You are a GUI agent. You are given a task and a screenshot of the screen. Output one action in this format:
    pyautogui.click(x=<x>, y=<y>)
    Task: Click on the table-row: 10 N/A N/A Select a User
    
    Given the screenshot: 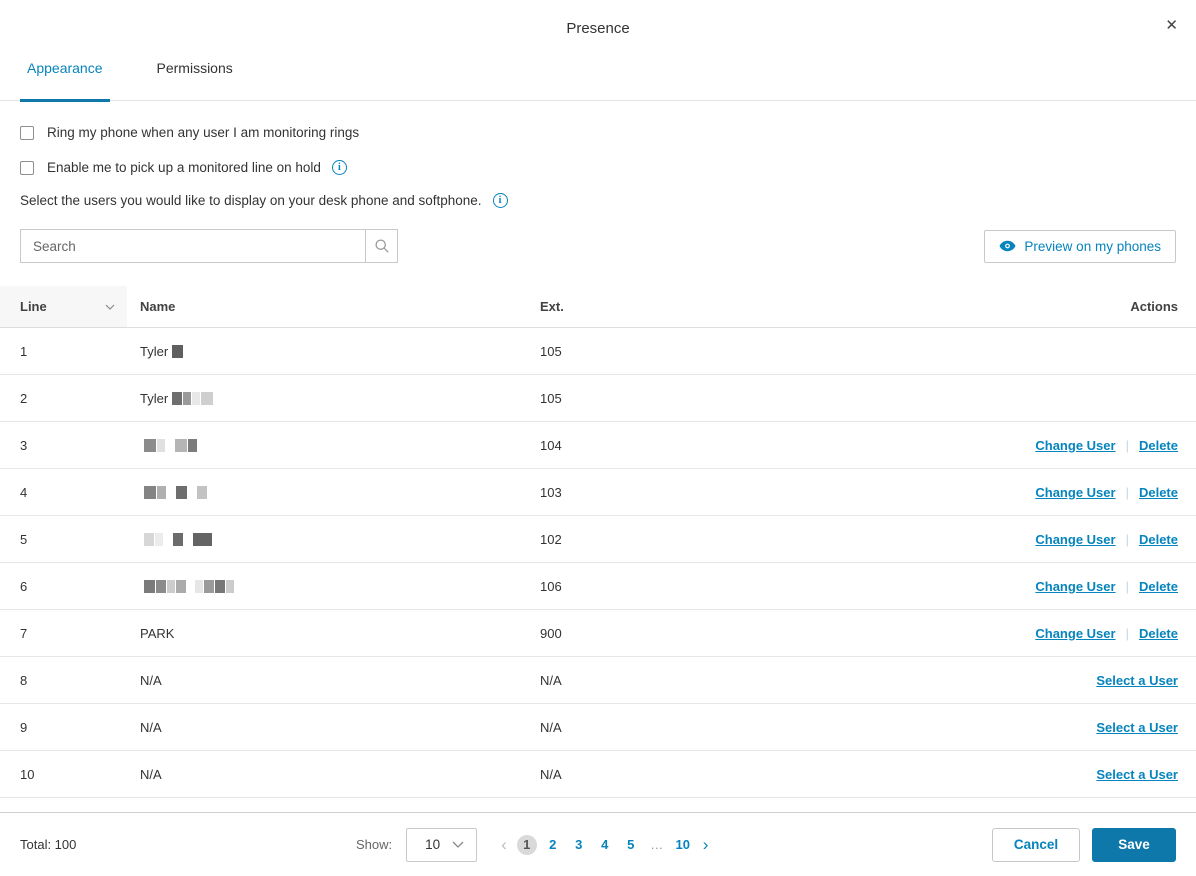 What is the action you would take?
    pyautogui.click(x=598, y=774)
    